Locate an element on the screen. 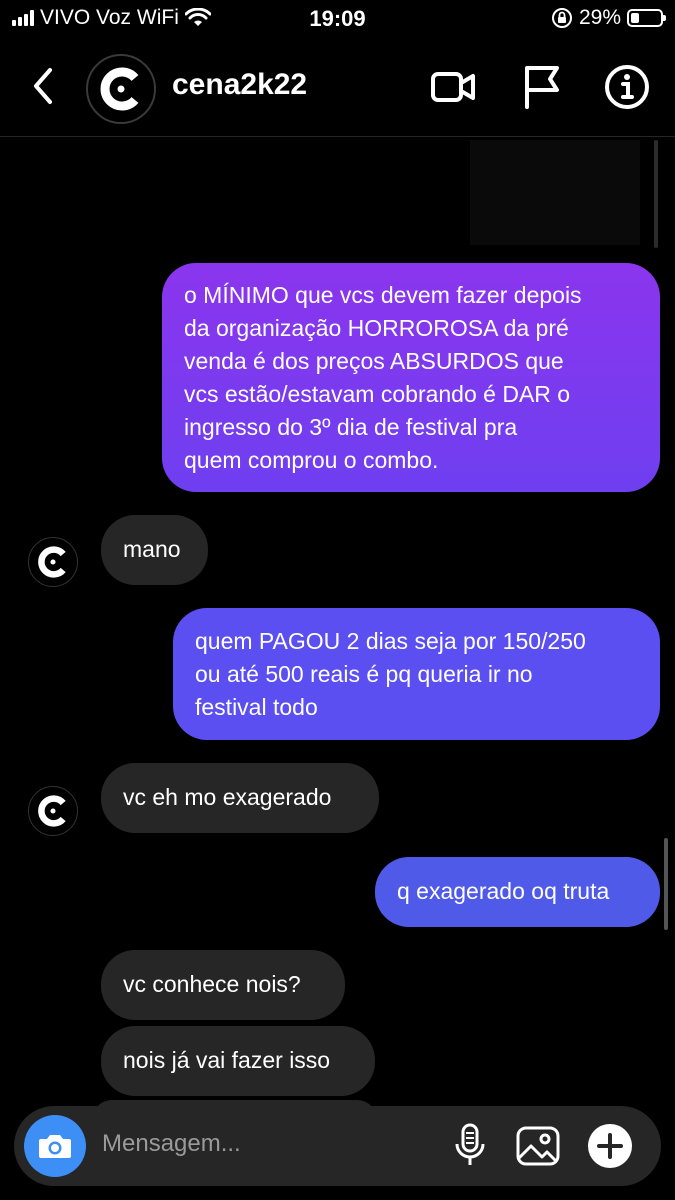 The width and height of the screenshot is (675, 1200). status-right: 29% is located at coordinates (608, 18).